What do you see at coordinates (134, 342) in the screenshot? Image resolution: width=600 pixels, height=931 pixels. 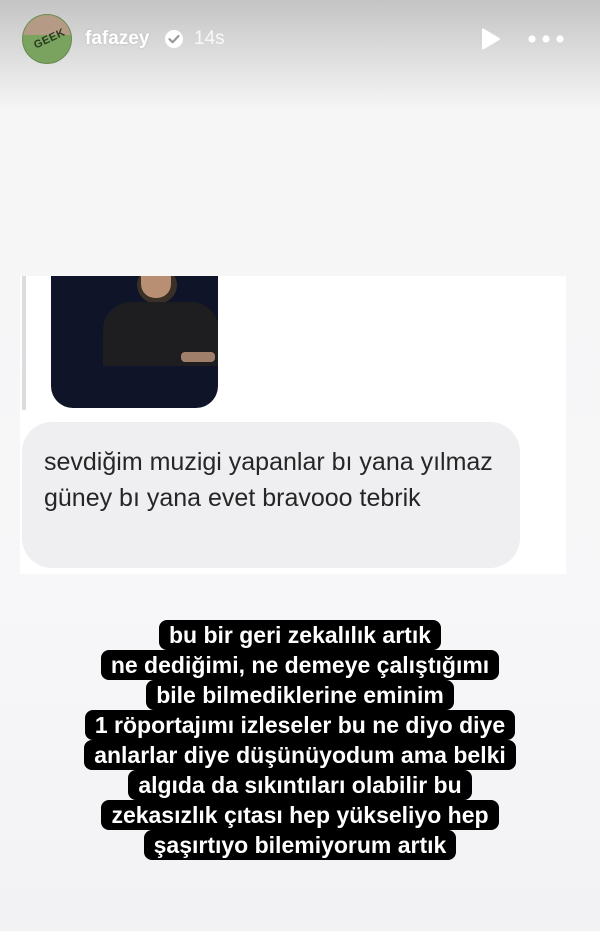 I see `shared-photo` at bounding box center [134, 342].